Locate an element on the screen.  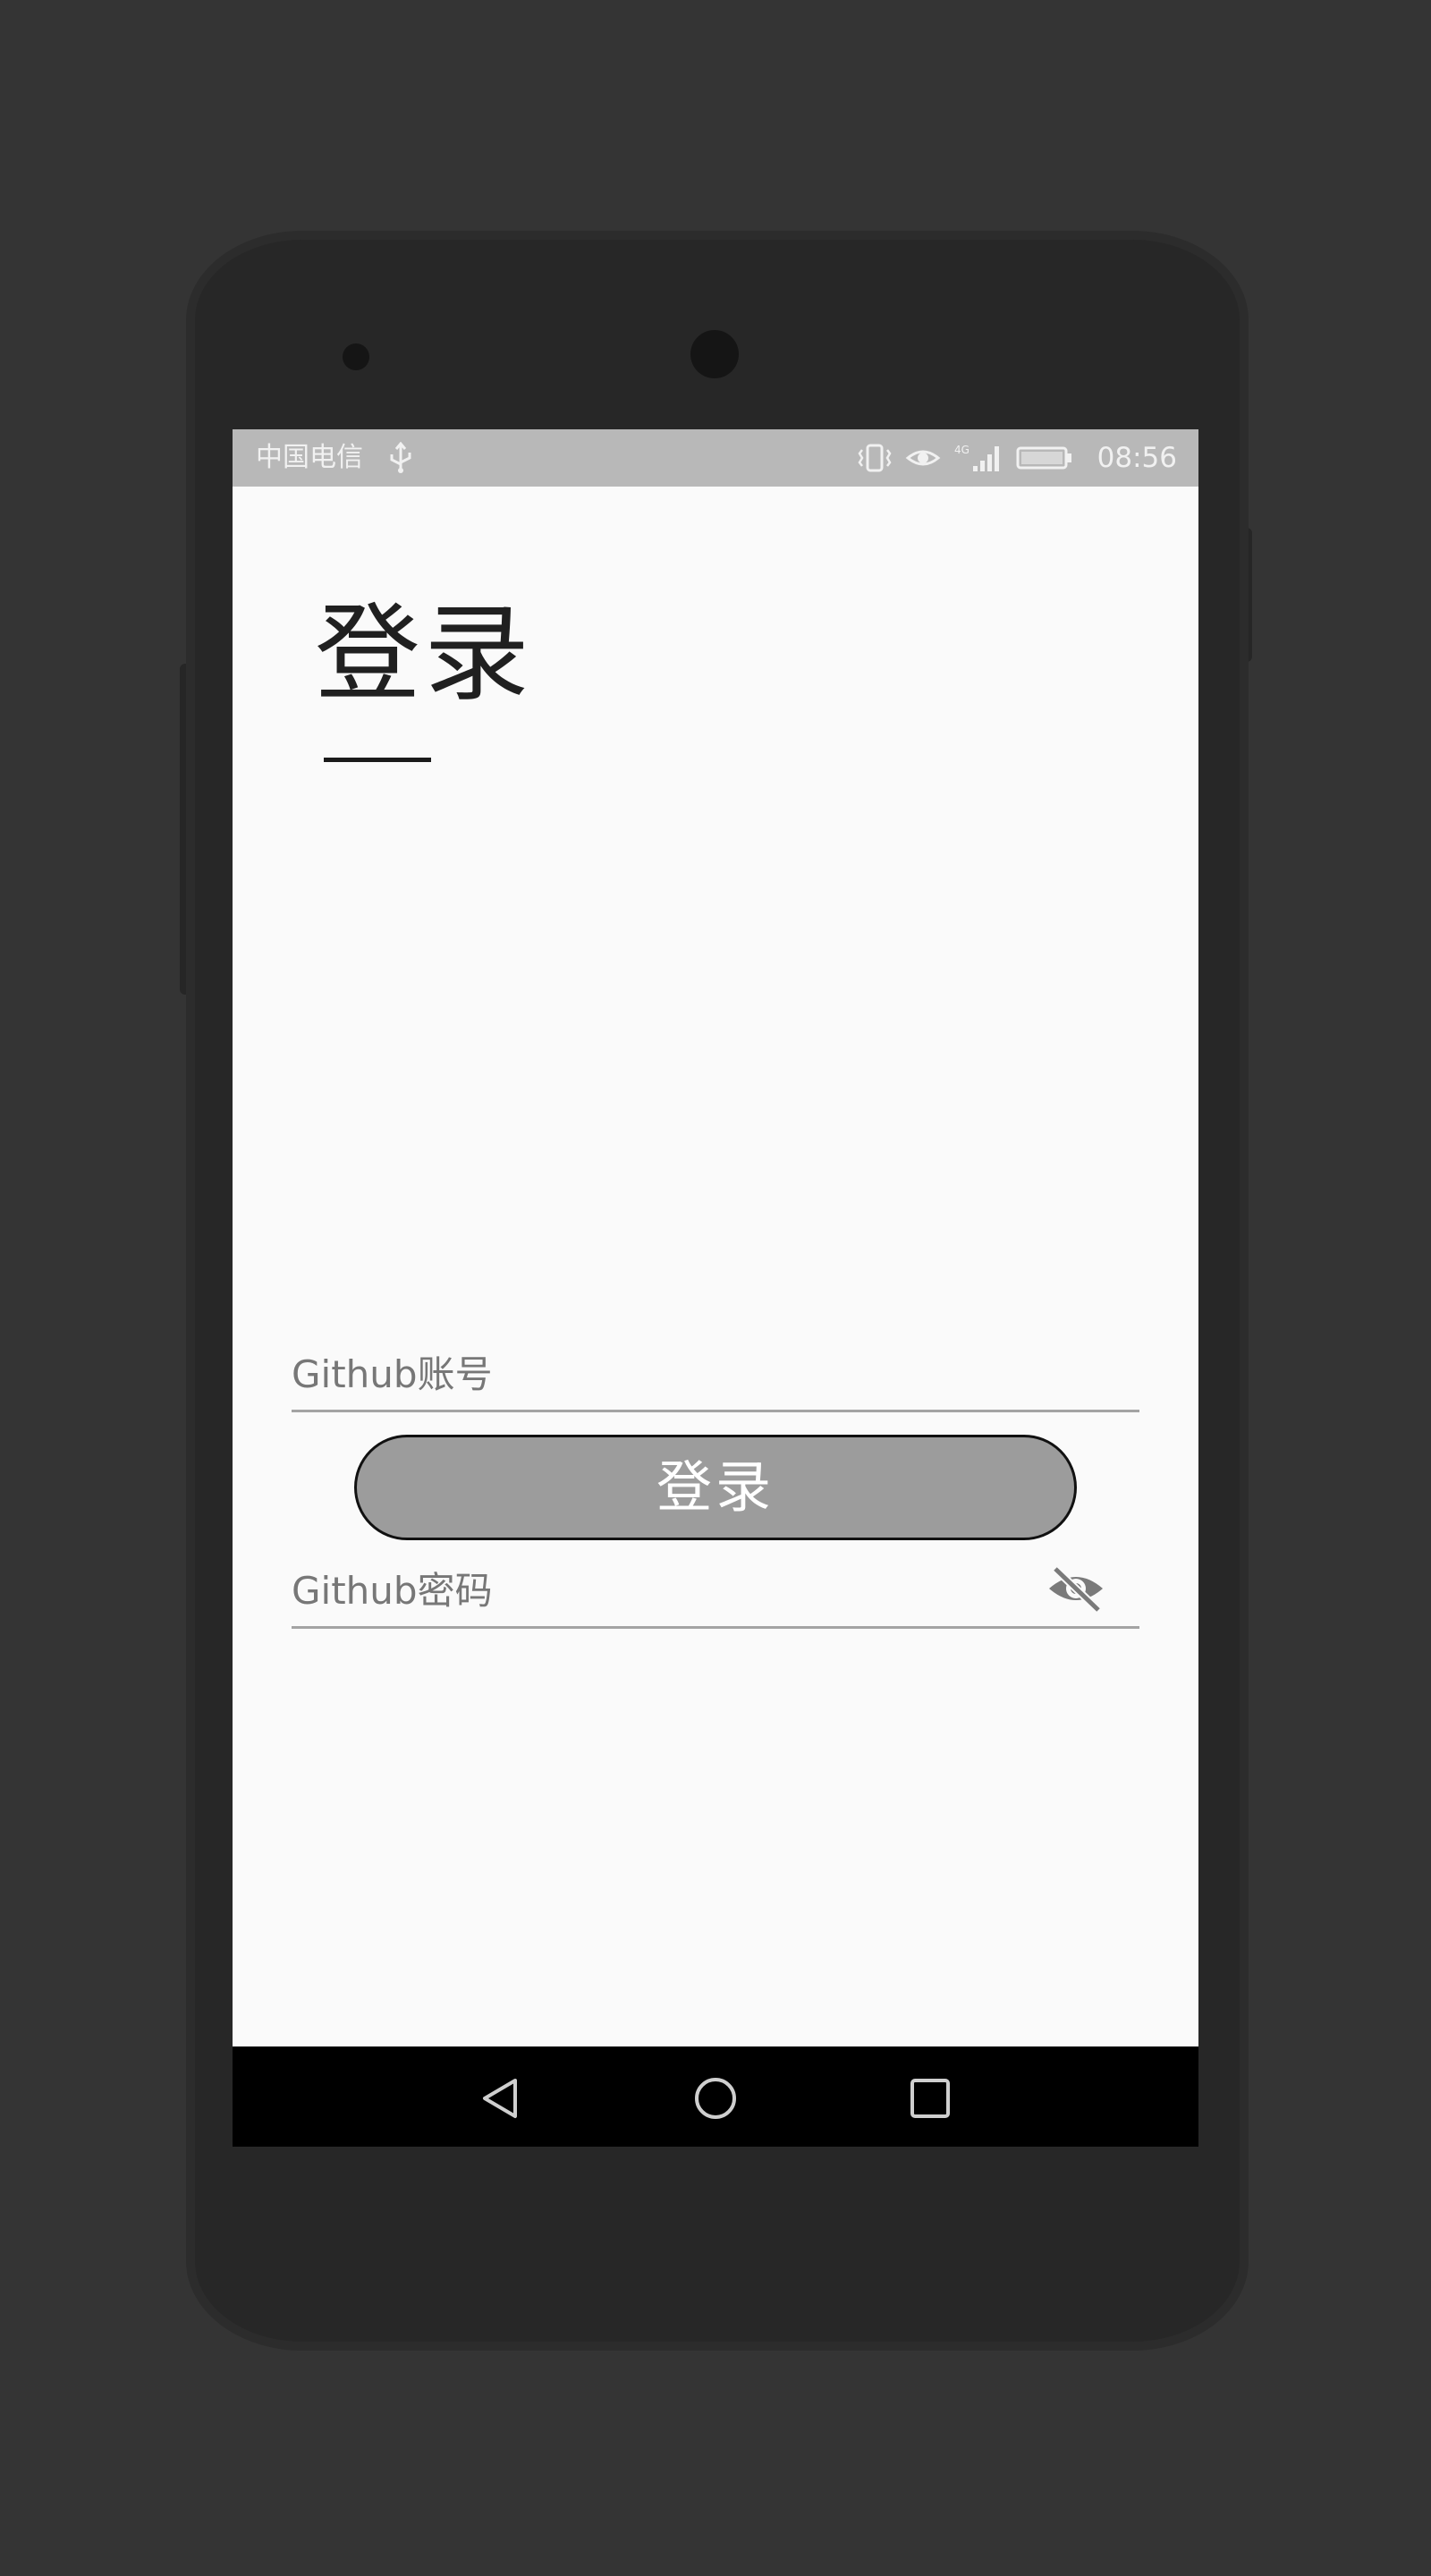
front-camera is located at coordinates (715, 354).